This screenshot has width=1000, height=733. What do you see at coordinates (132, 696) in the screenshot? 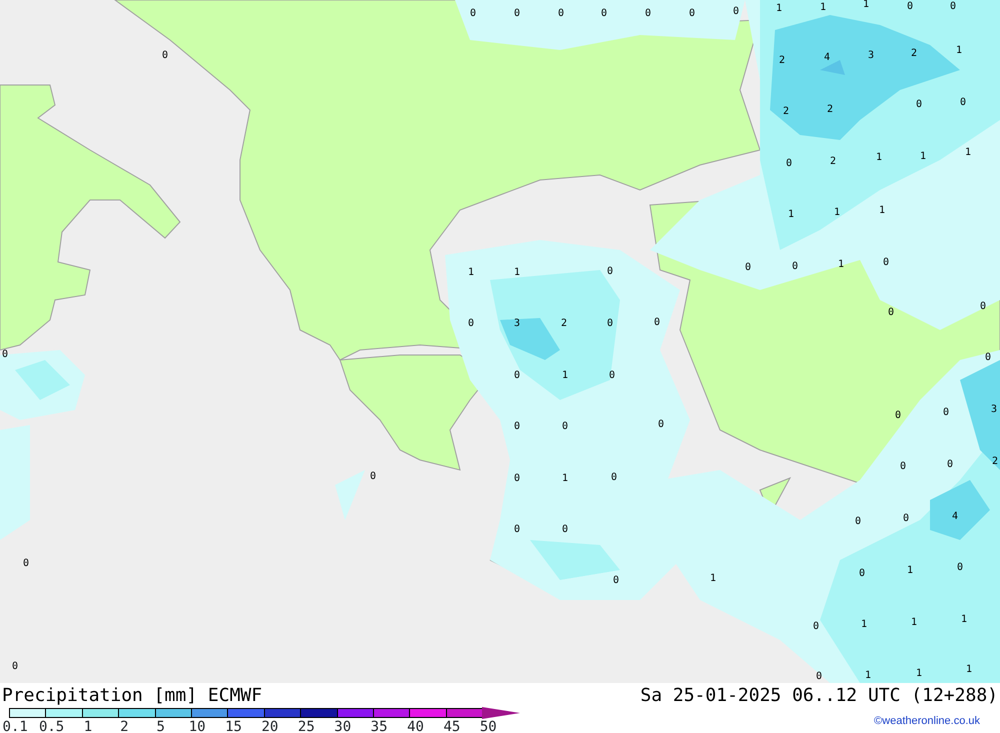
I see `map-title: Precipitation [mm] ECMWF` at bounding box center [132, 696].